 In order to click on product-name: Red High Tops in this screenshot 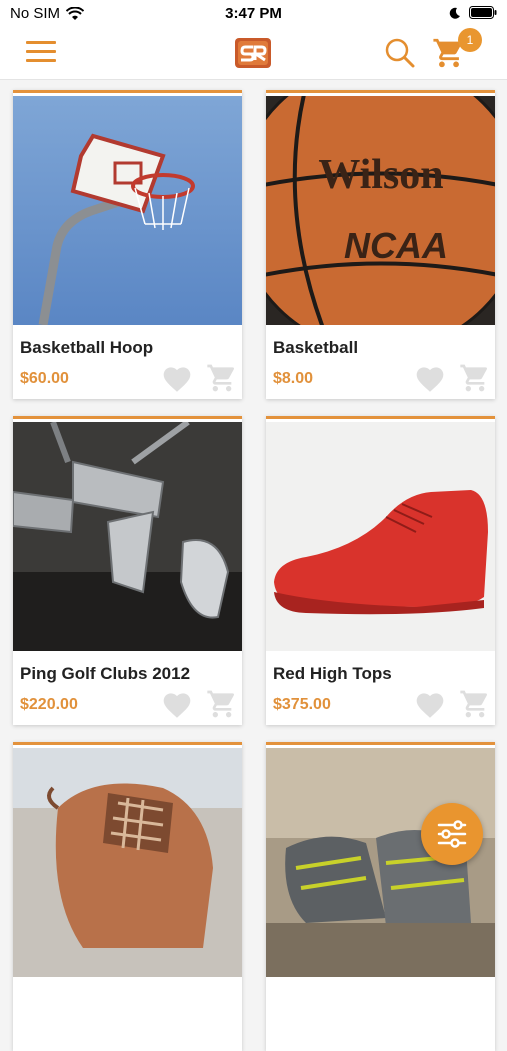, I will do `click(332, 674)`.